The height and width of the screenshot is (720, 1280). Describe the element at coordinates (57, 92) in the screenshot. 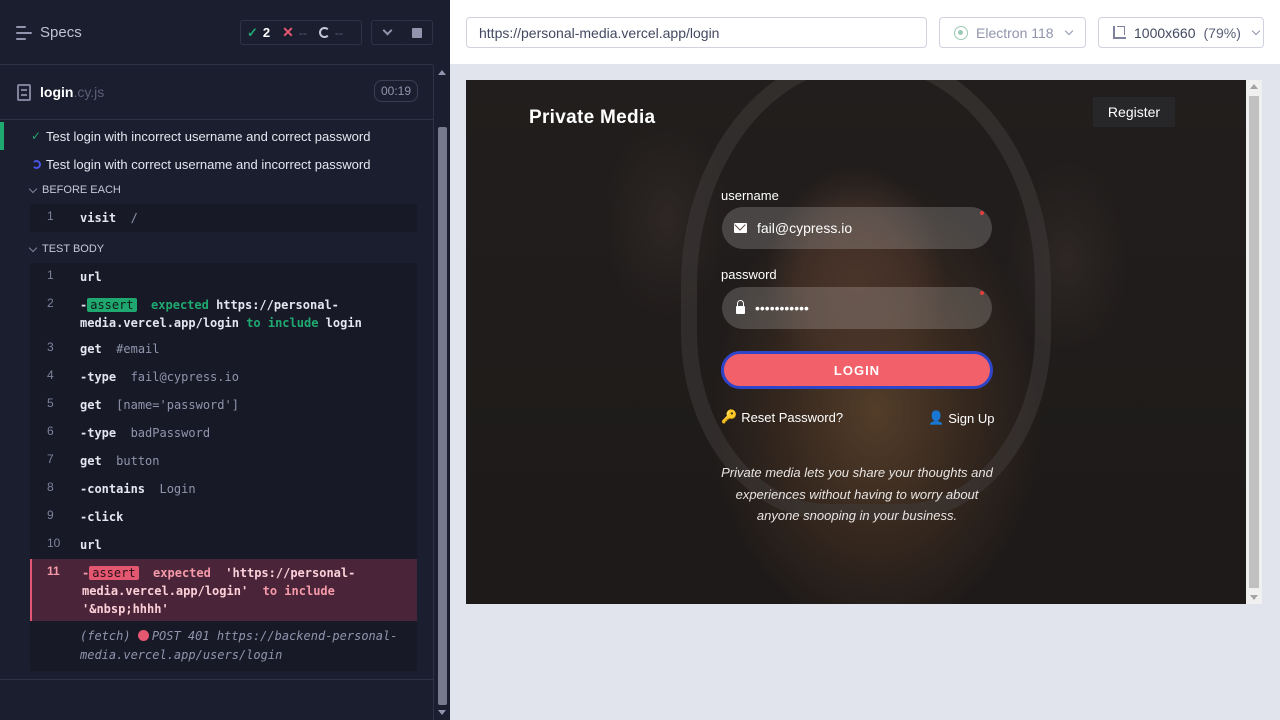

I see `spec-name: login` at that location.